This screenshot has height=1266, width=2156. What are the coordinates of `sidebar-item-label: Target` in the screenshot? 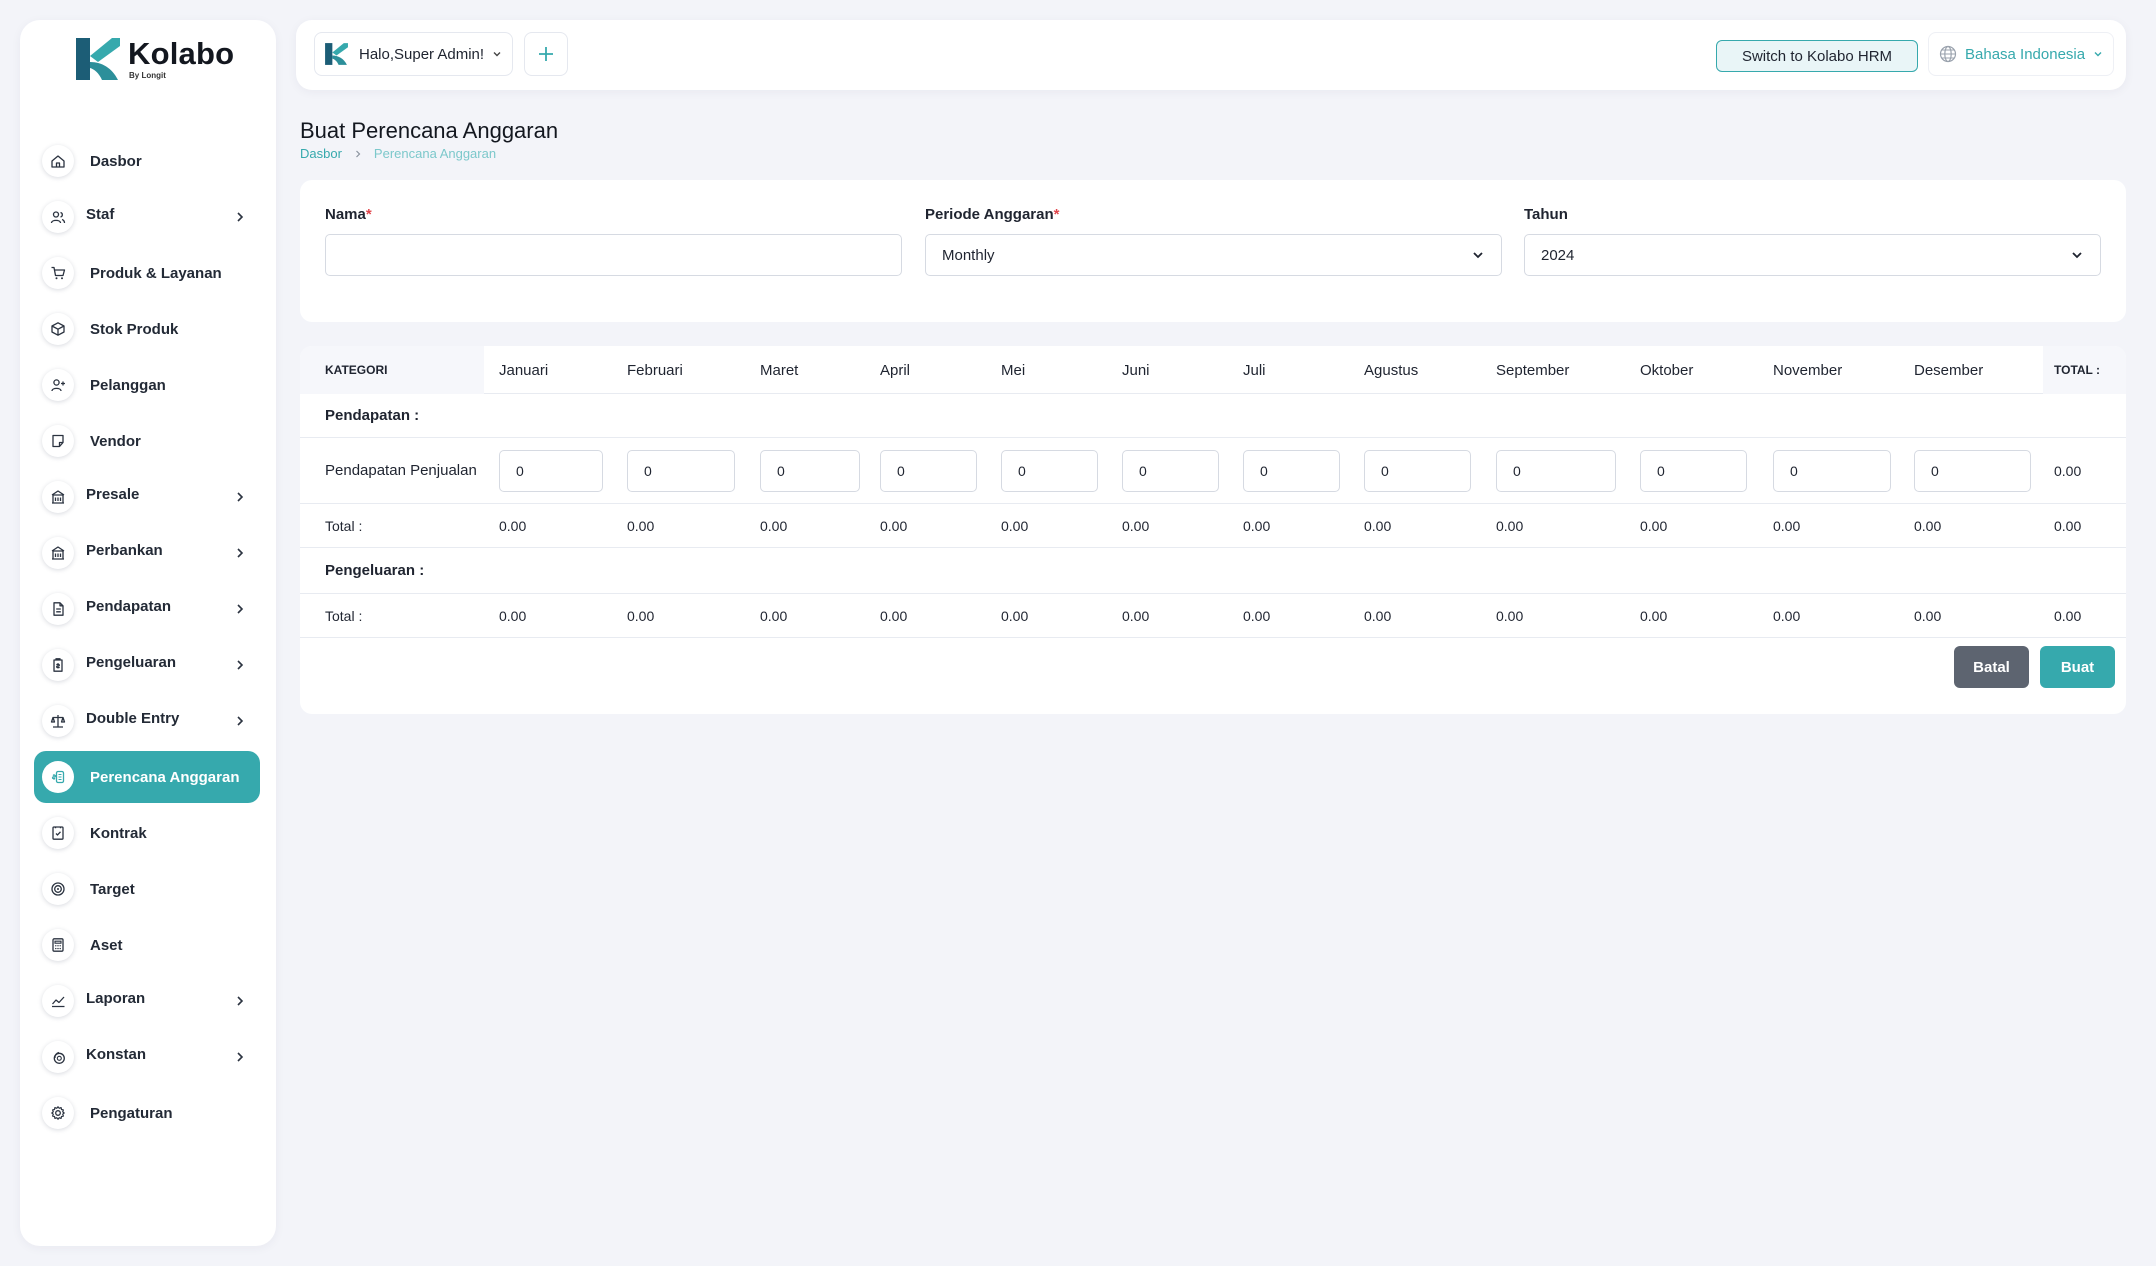 It's located at (112, 889).